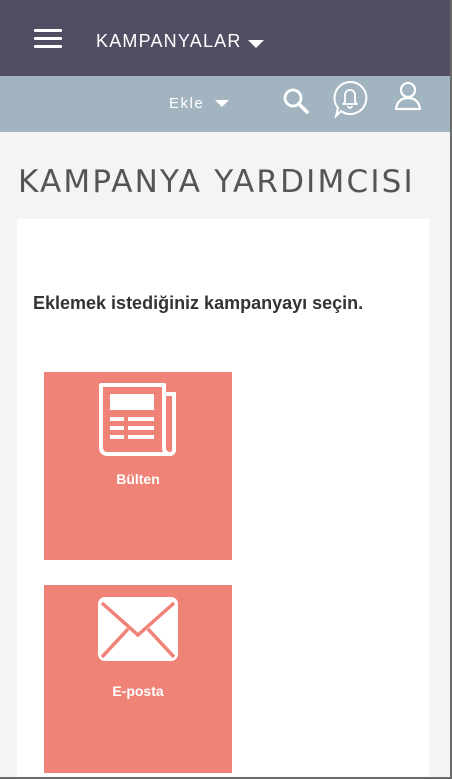 The image size is (452, 779). I want to click on user-icon, so click(408, 96).